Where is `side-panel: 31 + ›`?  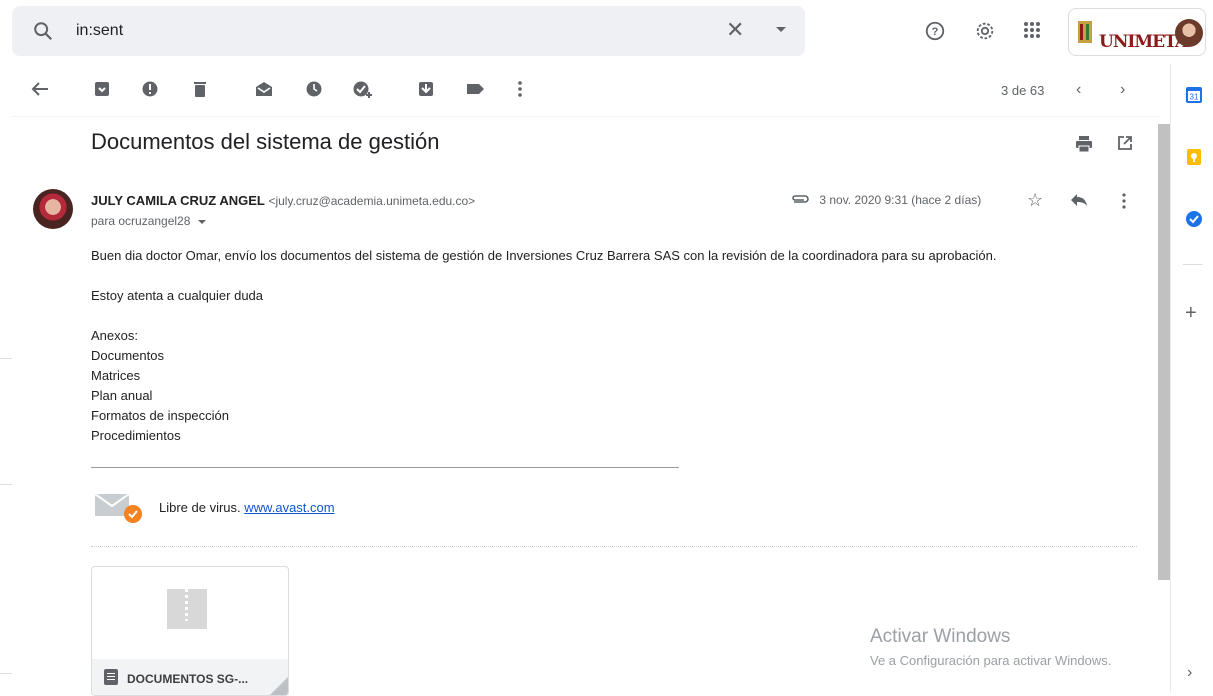
side-panel: 31 + › is located at coordinates (1191, 378).